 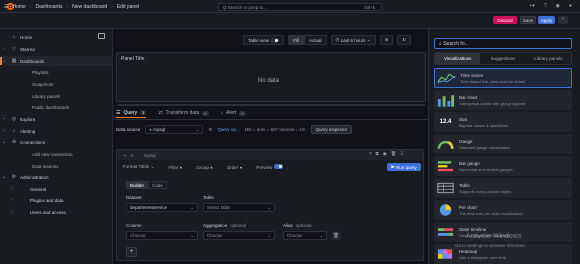 What do you see at coordinates (234, 167) in the screenshot?
I see `order-toggle: Order ●` at bounding box center [234, 167].